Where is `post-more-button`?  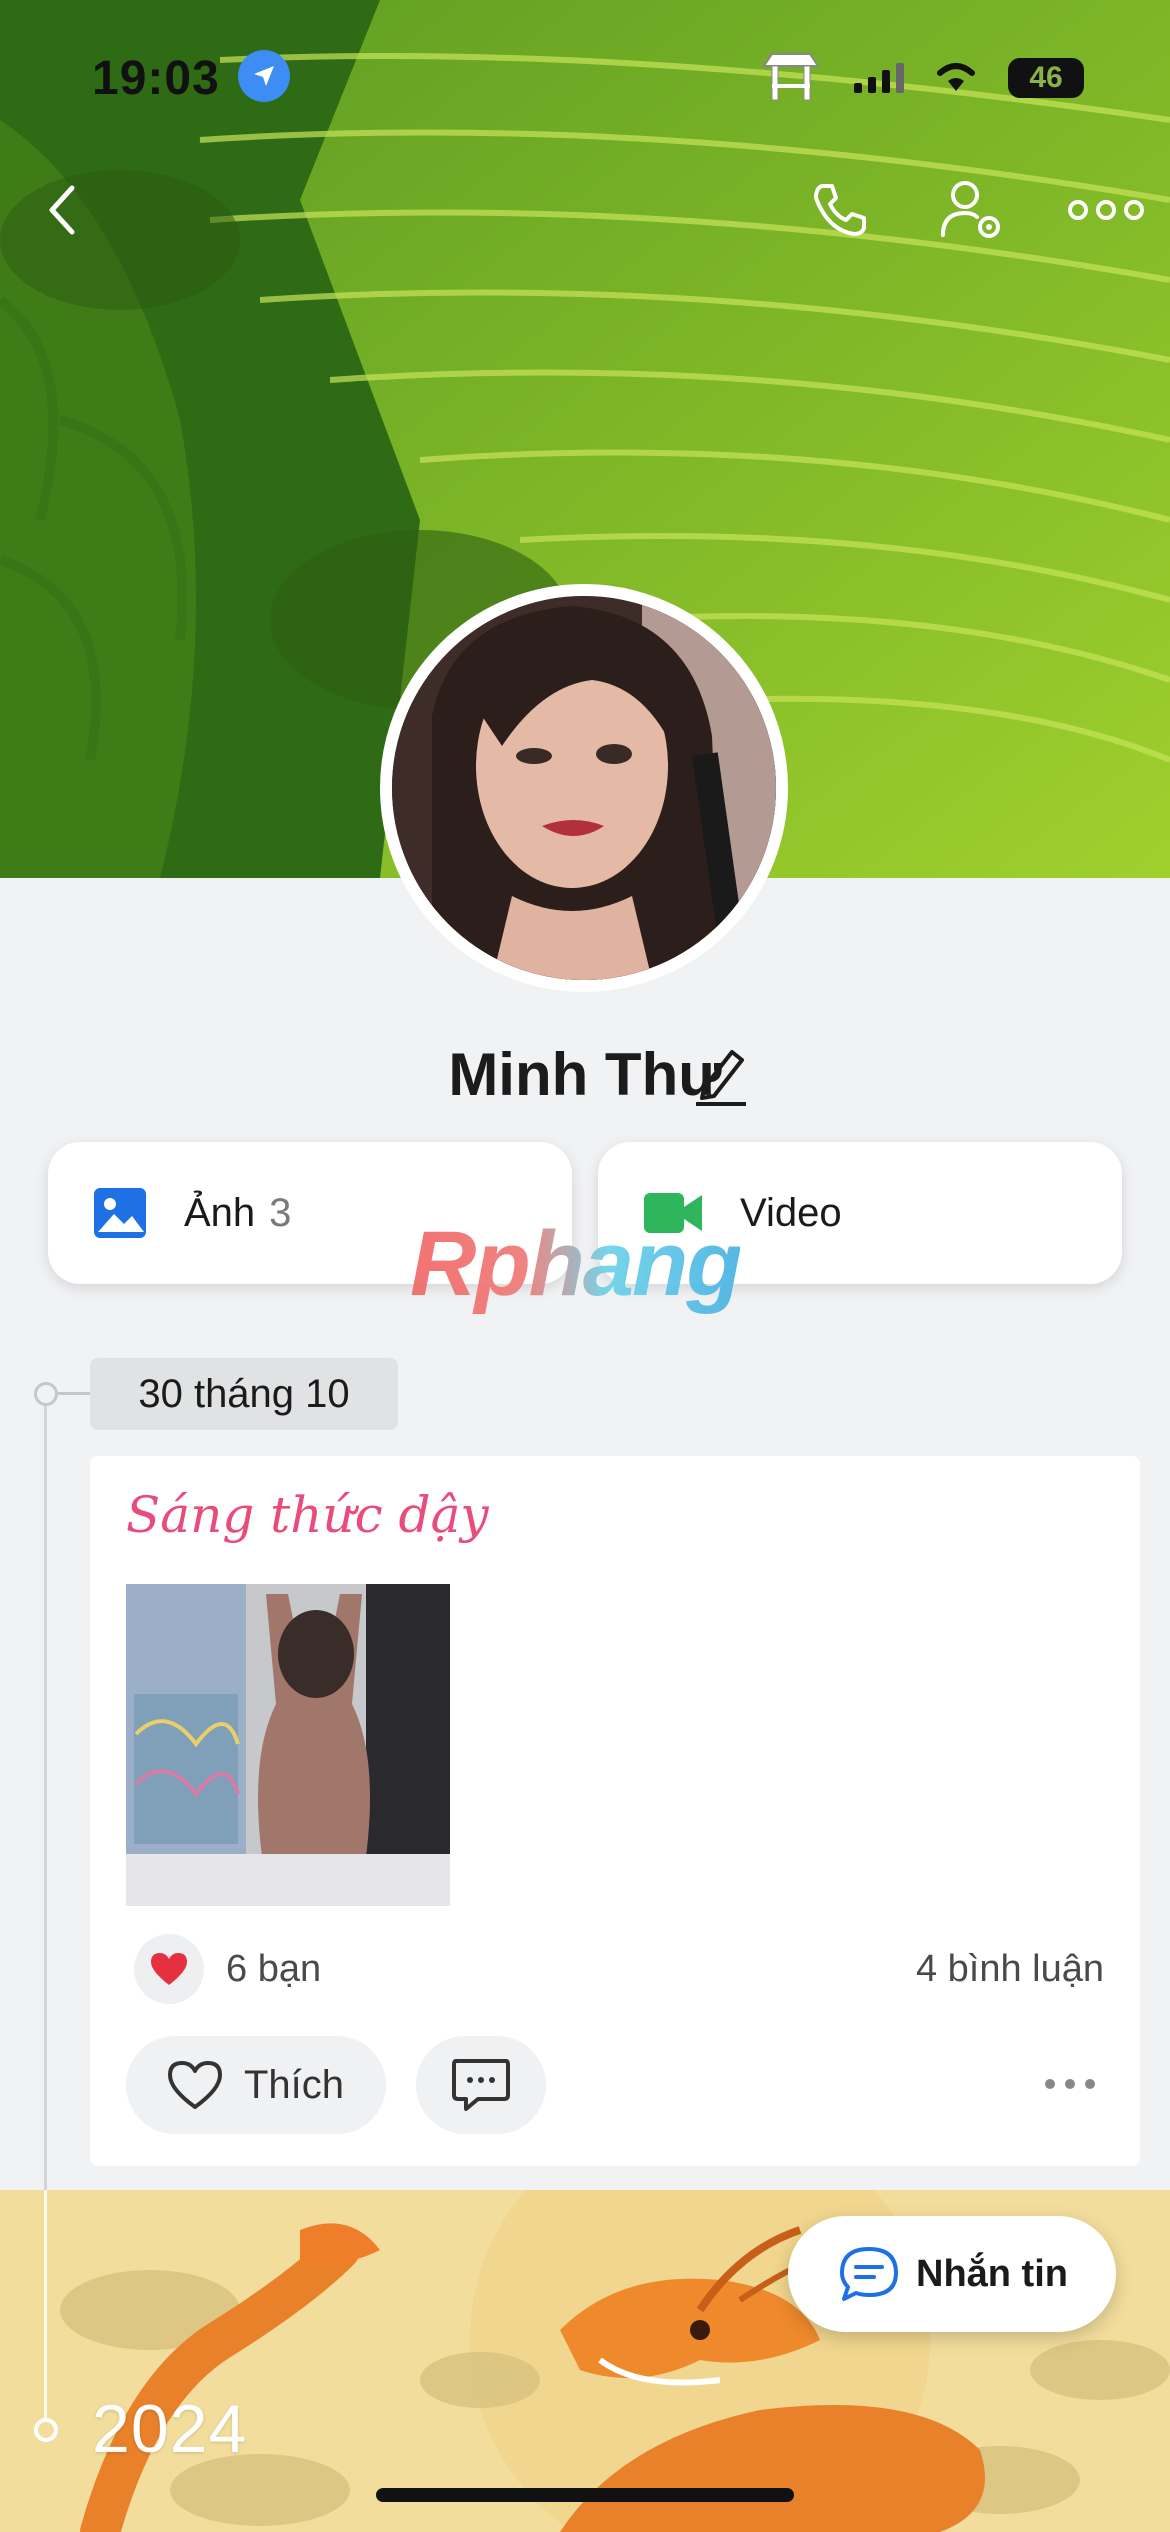 post-more-button is located at coordinates (1070, 2084).